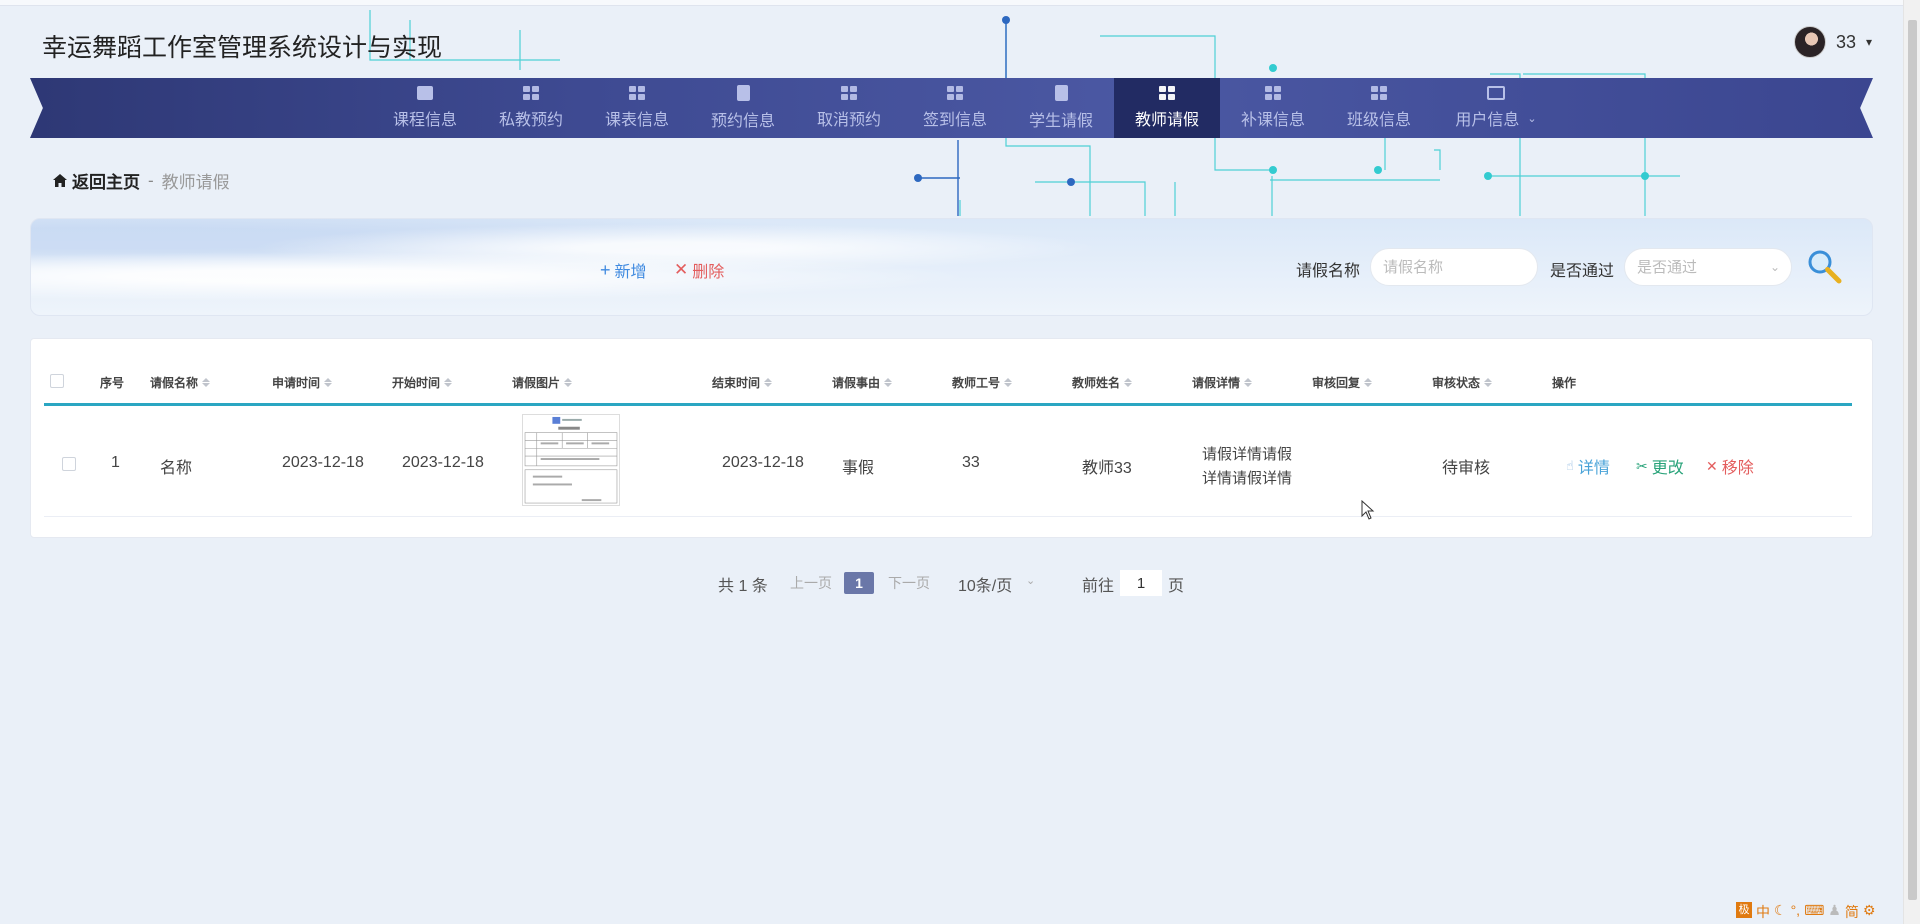  I want to click on search-name-input, so click(1454, 267).